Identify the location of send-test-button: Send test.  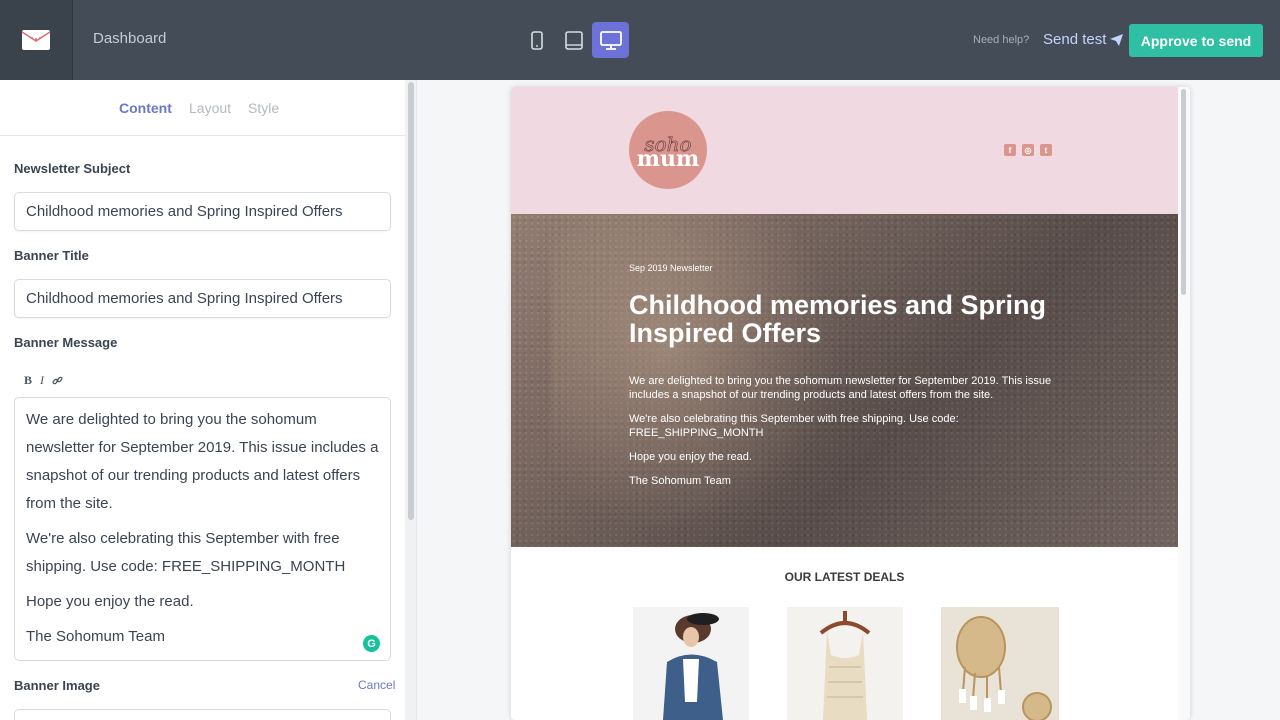
(1083, 39).